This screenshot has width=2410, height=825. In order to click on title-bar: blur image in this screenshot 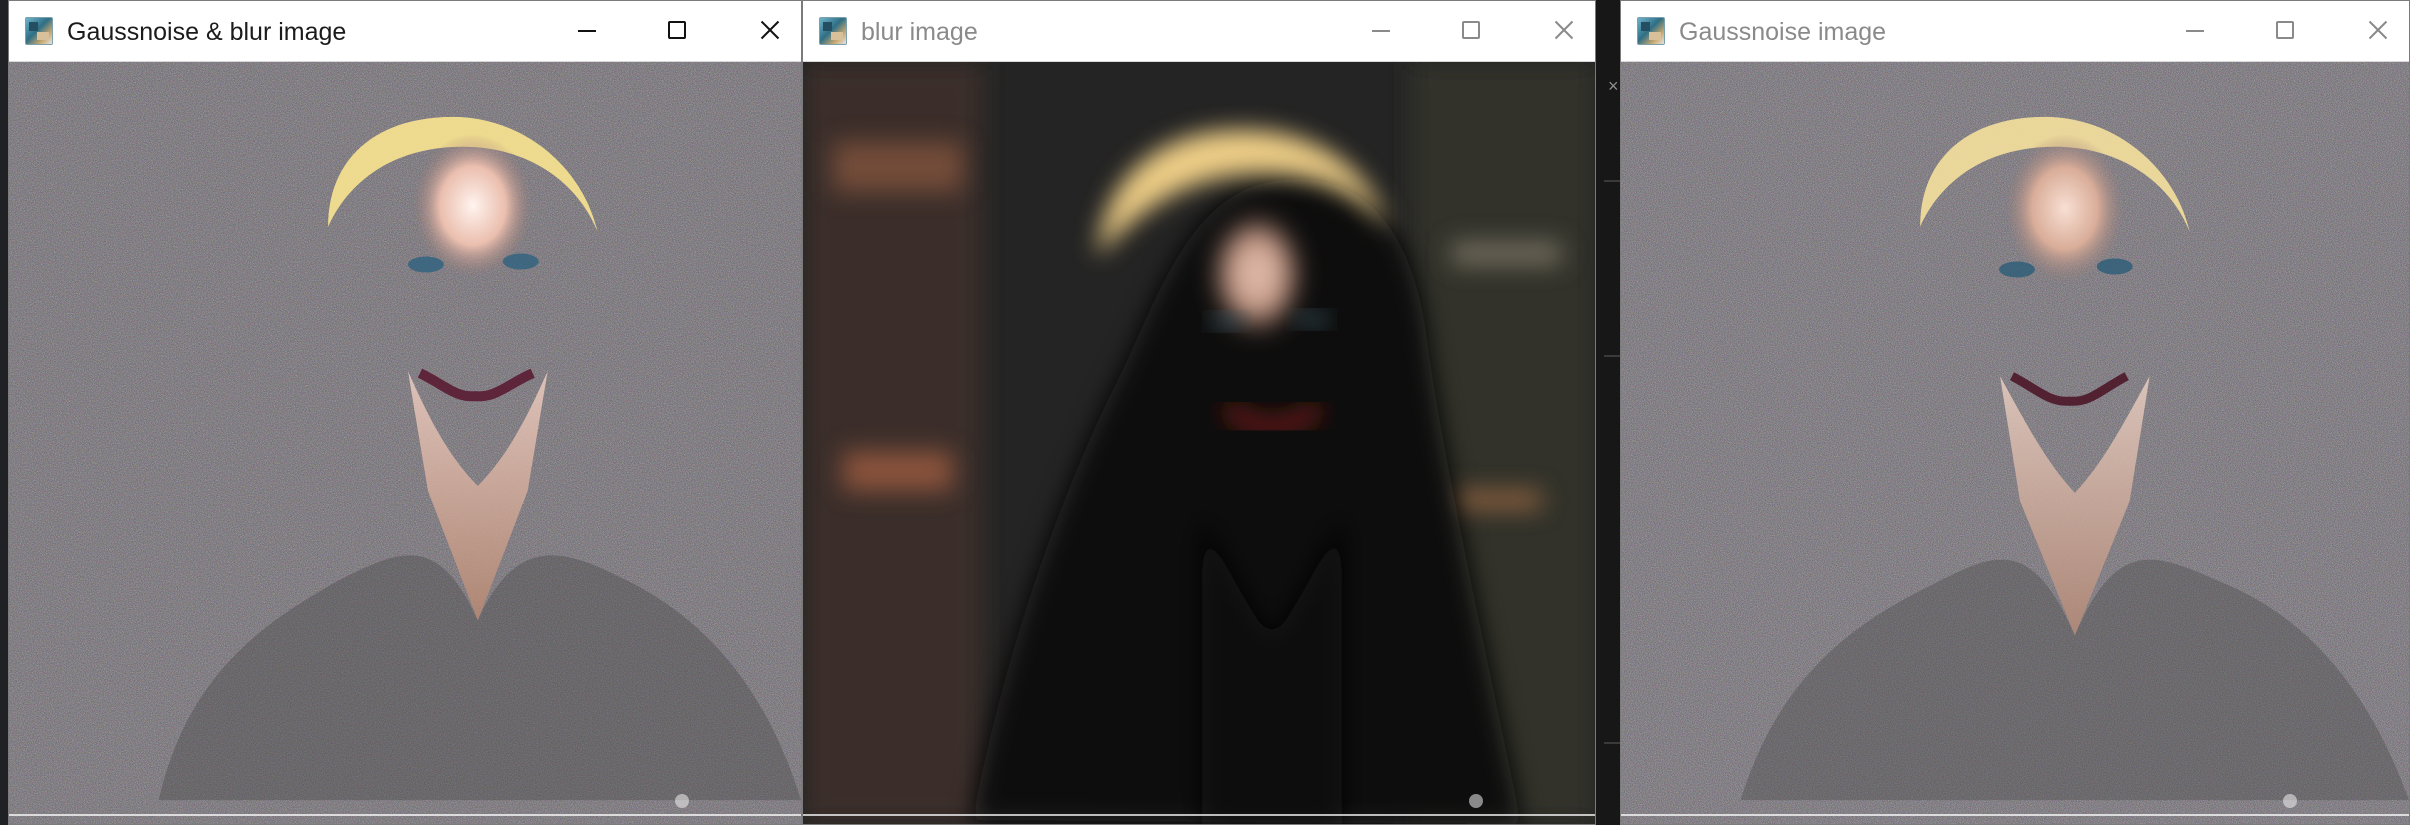, I will do `click(1199, 31)`.